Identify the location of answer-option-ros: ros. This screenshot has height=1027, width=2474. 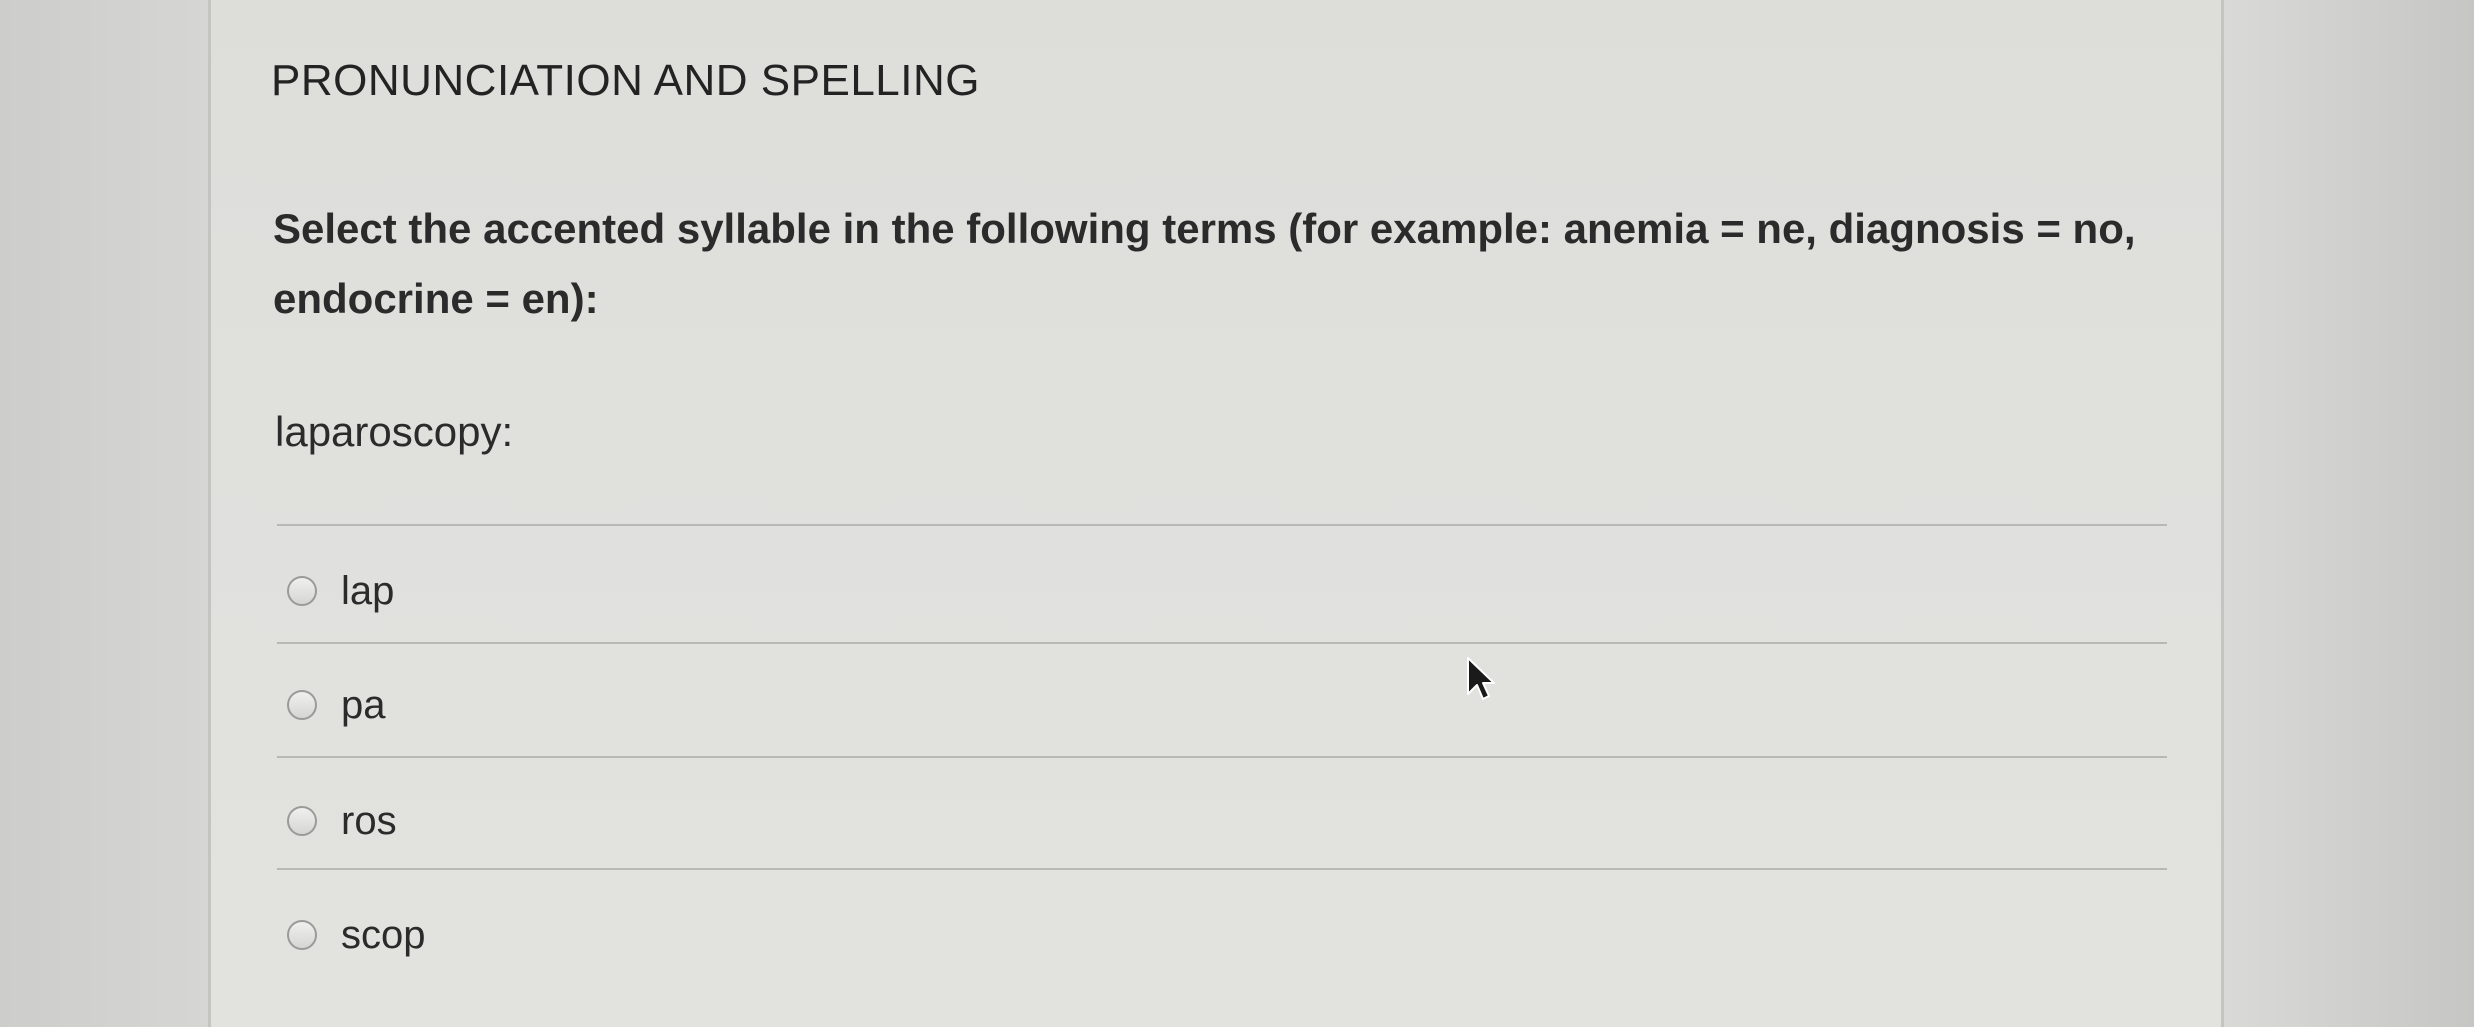
(342, 821).